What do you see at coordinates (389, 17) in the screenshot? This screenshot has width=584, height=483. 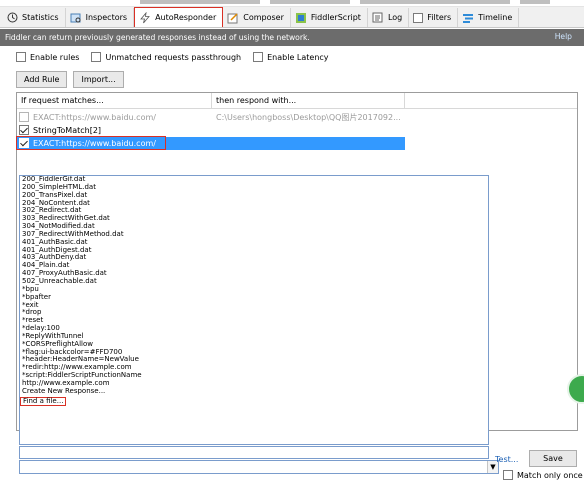 I see `tab-log: Log` at bounding box center [389, 17].